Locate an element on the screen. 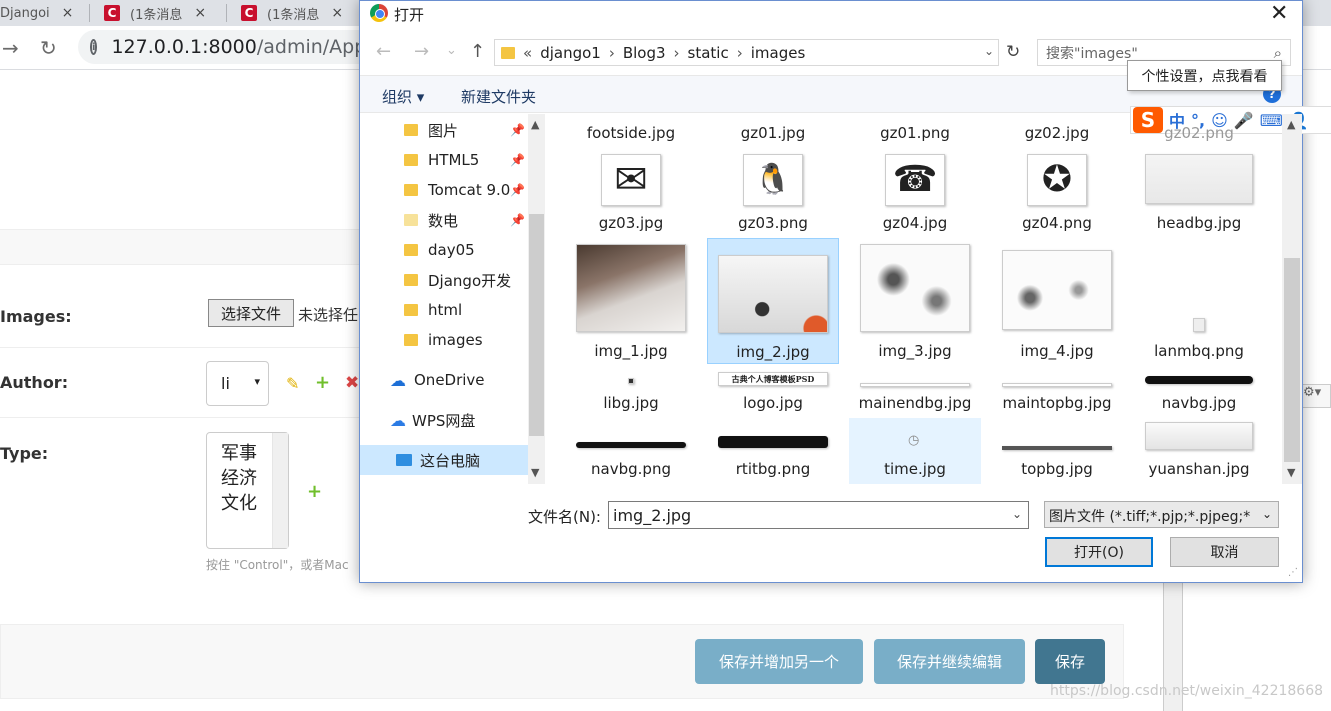 This screenshot has width=1331, height=711. breadcrumb-item: static is located at coordinates (708, 53).